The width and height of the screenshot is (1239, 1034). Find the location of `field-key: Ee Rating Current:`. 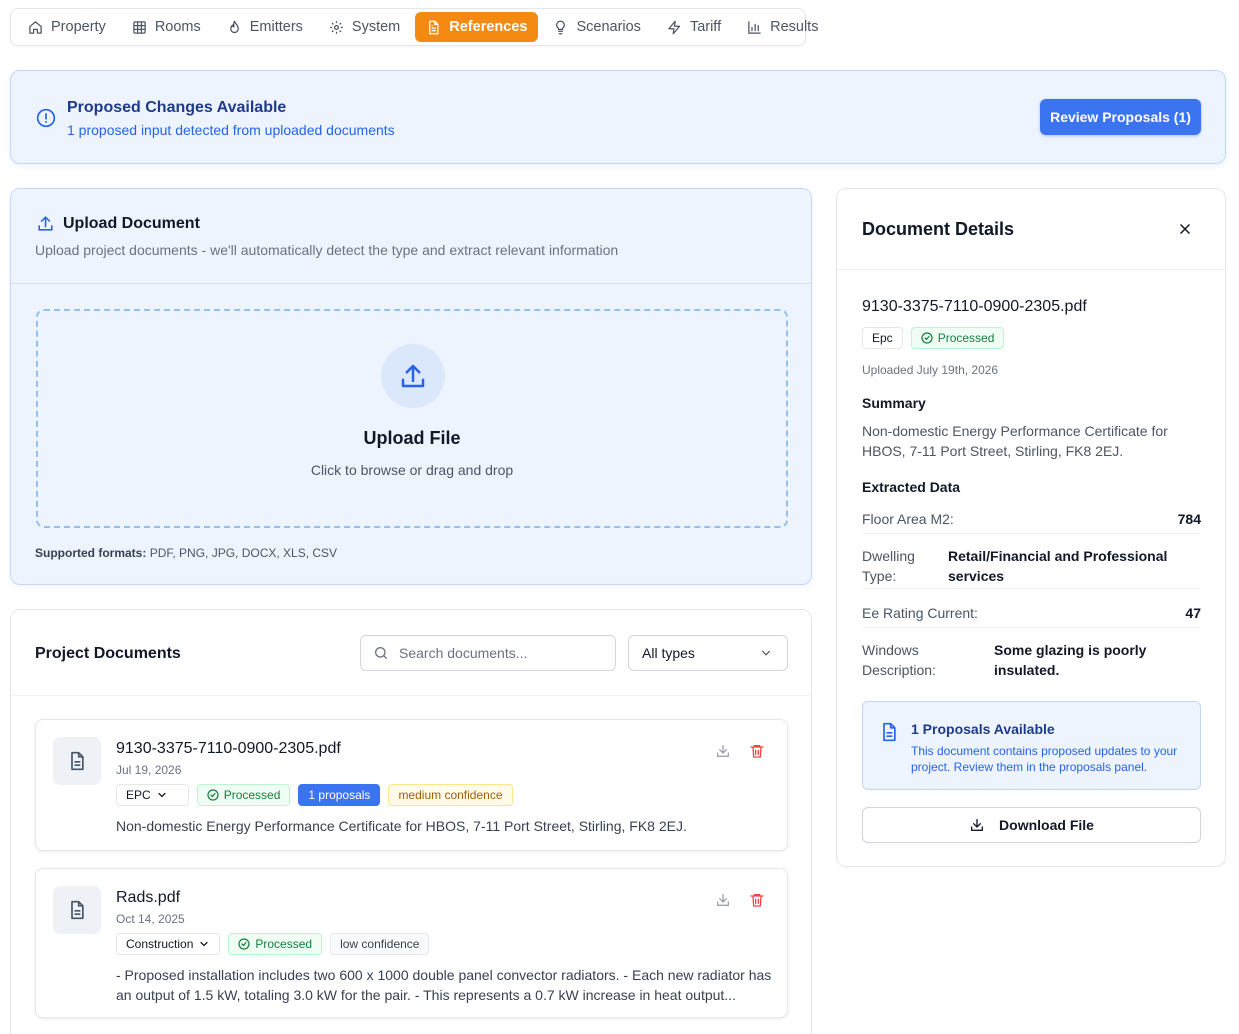

field-key: Ee Rating Current: is located at coordinates (920, 613).